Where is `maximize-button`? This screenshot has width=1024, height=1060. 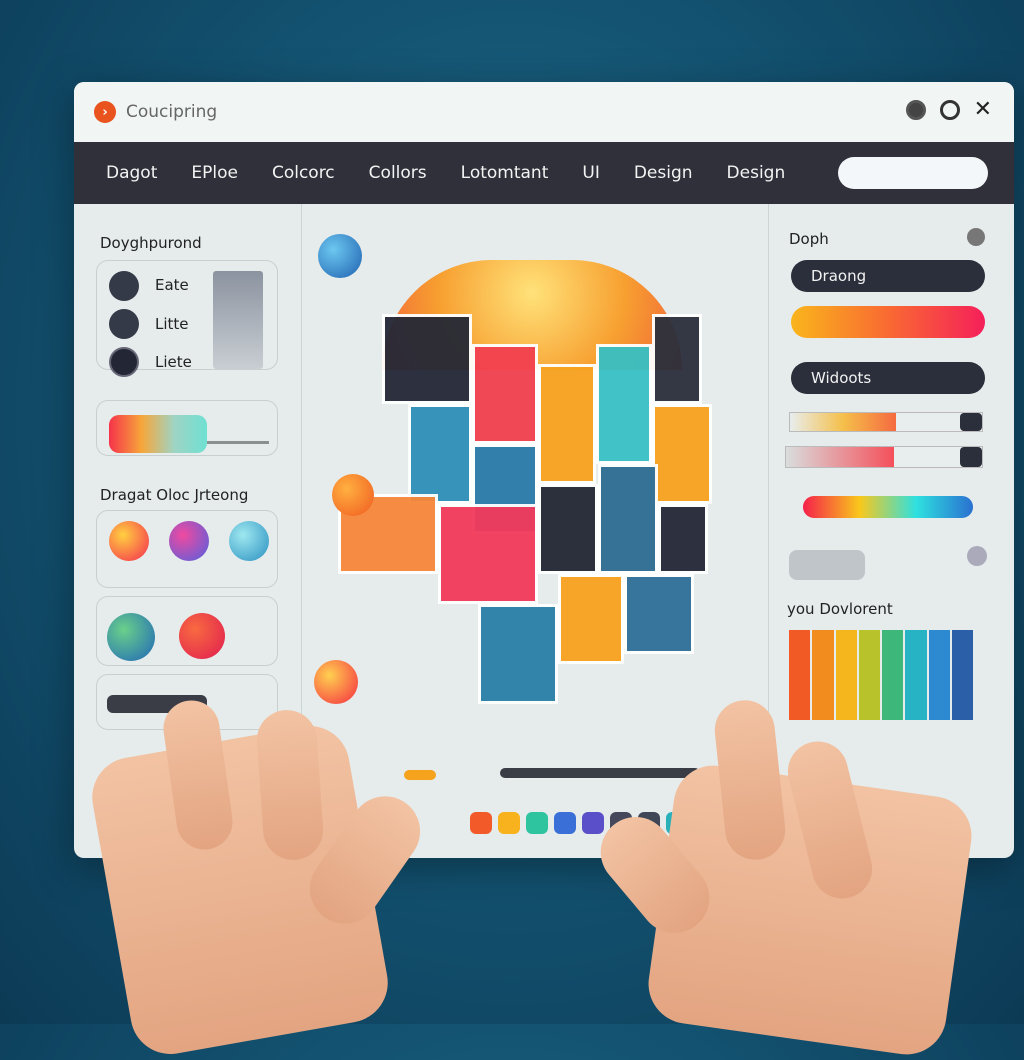 maximize-button is located at coordinates (949, 110).